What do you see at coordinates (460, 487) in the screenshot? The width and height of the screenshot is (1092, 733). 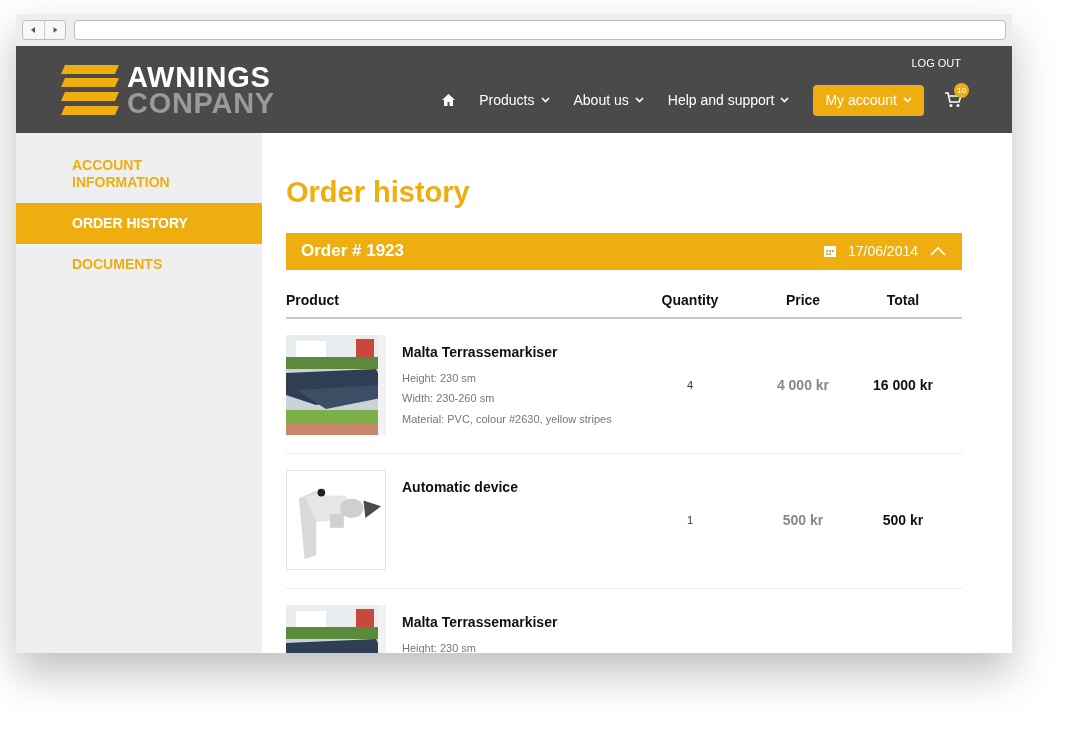 I see `product-name: Automatic device` at bounding box center [460, 487].